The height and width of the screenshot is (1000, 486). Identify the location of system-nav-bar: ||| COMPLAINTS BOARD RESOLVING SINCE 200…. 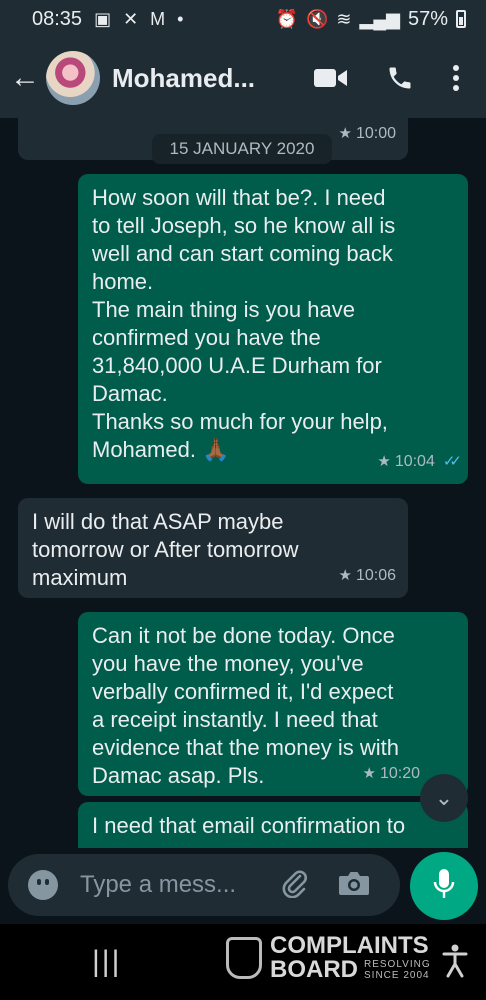
(243, 962).